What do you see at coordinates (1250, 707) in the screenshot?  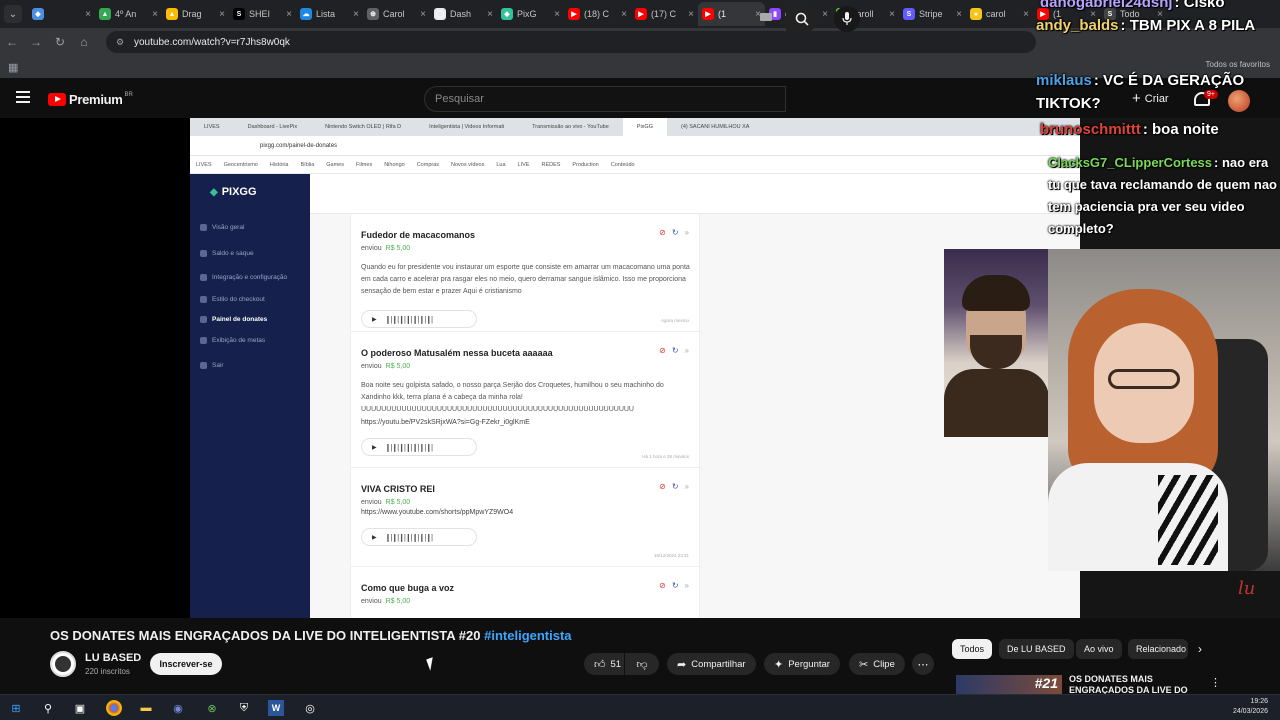 I see `system-clock: 19:26 24/03/2026` at bounding box center [1250, 707].